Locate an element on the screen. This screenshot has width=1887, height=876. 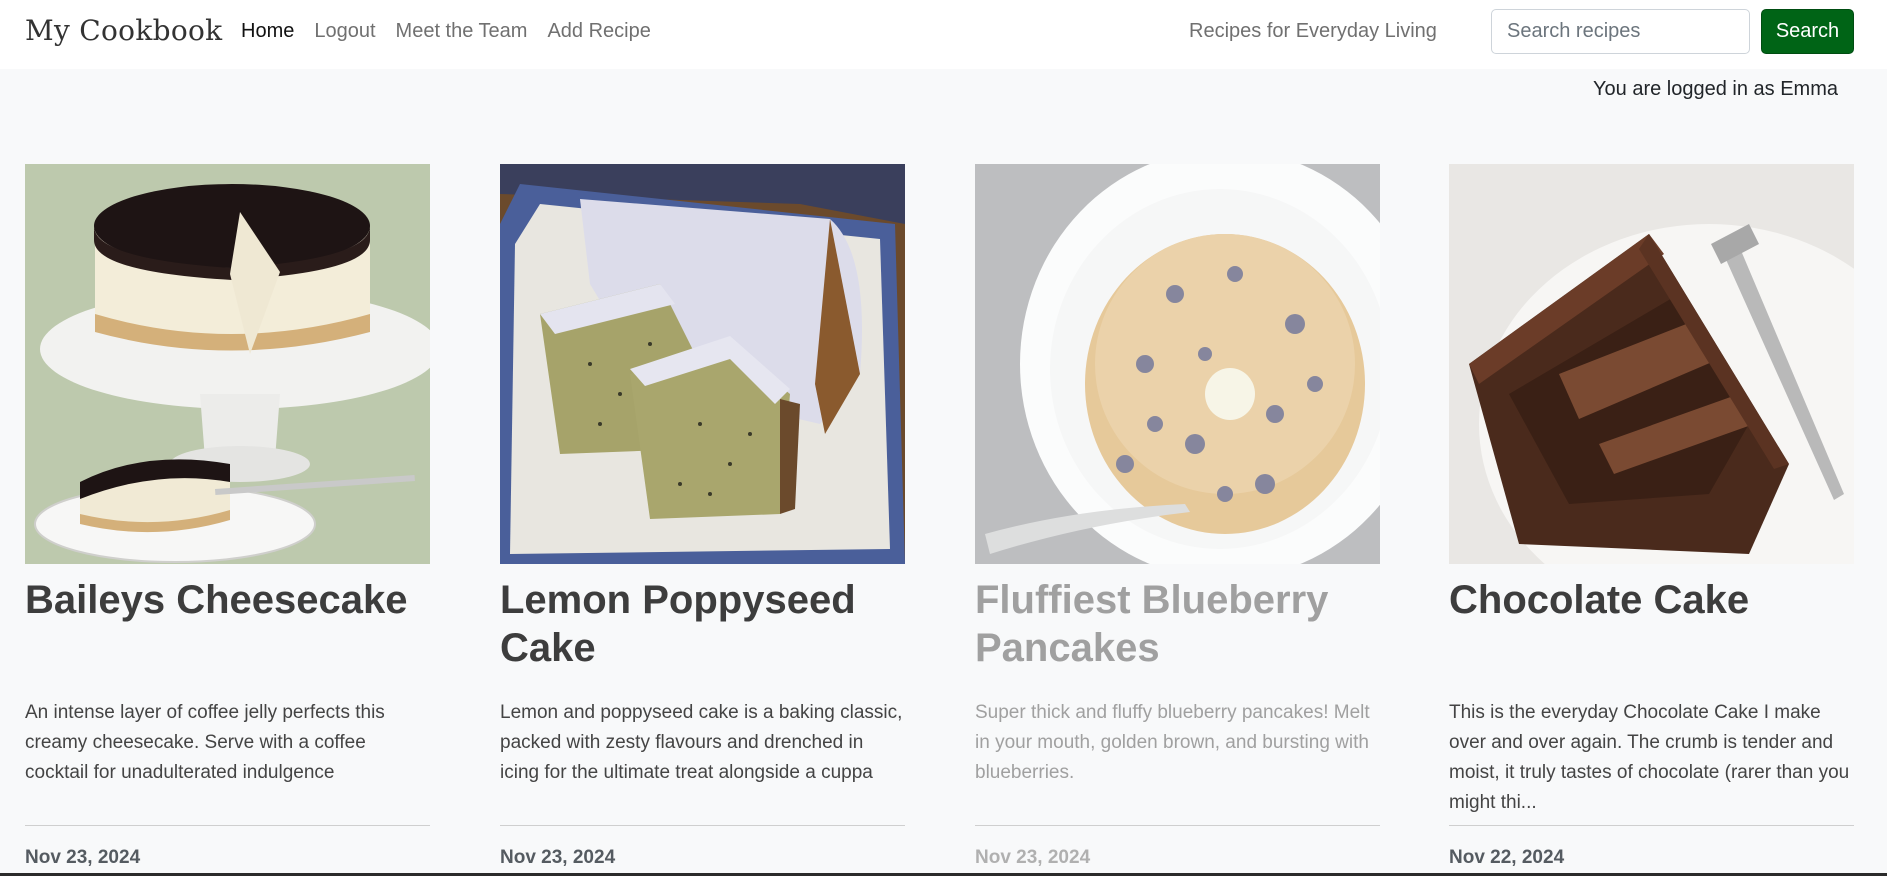
search-input is located at coordinates (1620, 31).